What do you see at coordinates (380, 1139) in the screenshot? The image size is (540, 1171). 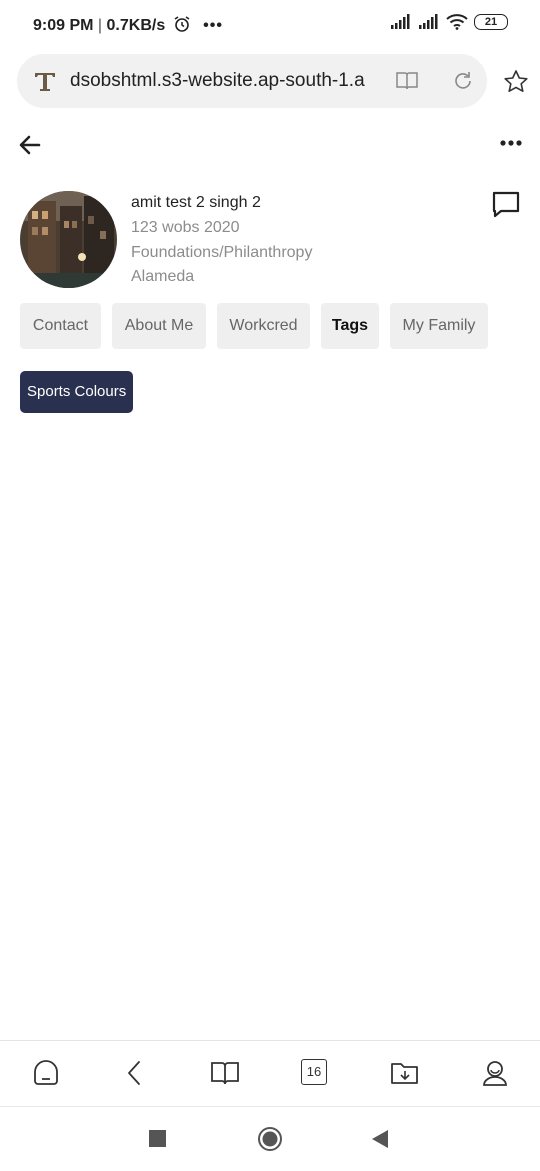 I see `system-back-icon` at bounding box center [380, 1139].